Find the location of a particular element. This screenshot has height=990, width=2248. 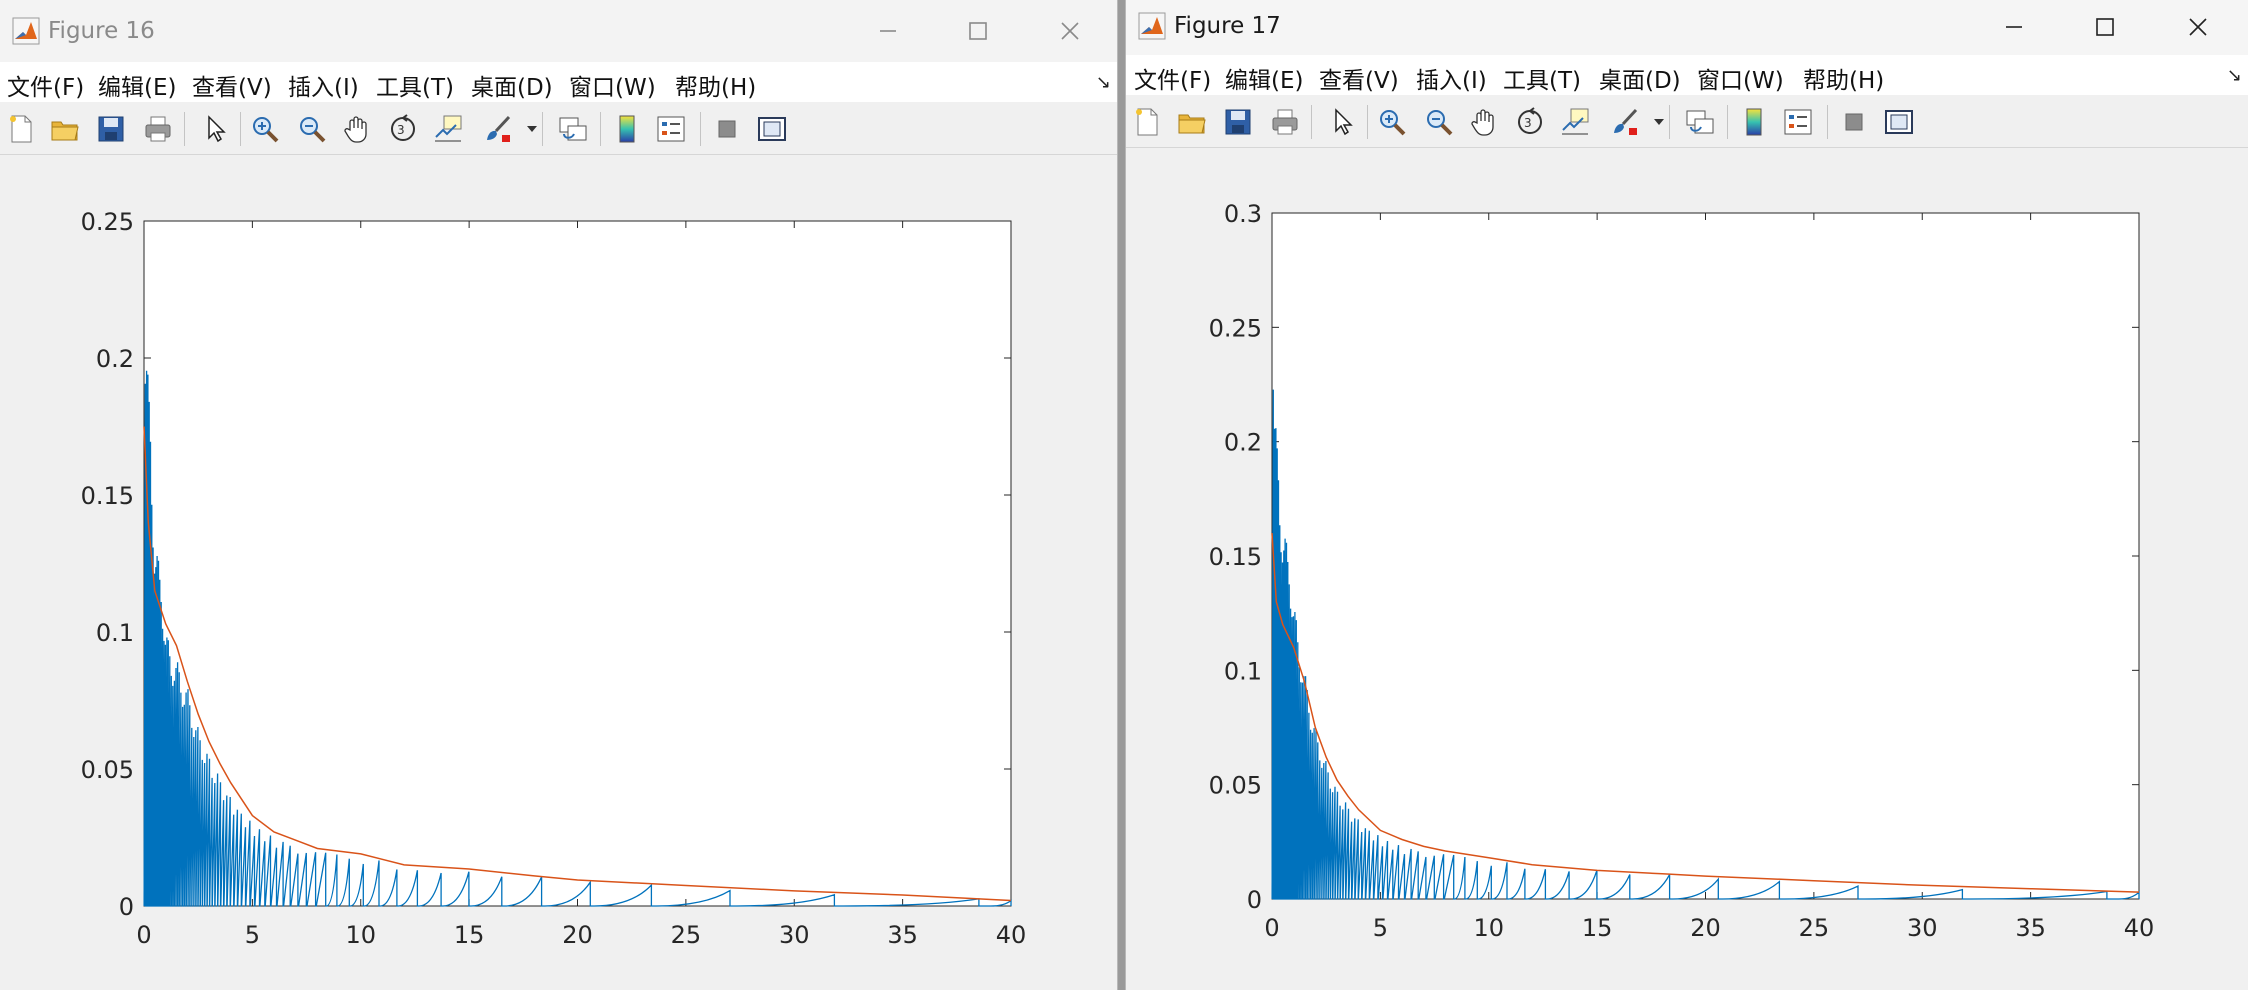

y-tick-label: 0.2 is located at coordinates (1243, 443).